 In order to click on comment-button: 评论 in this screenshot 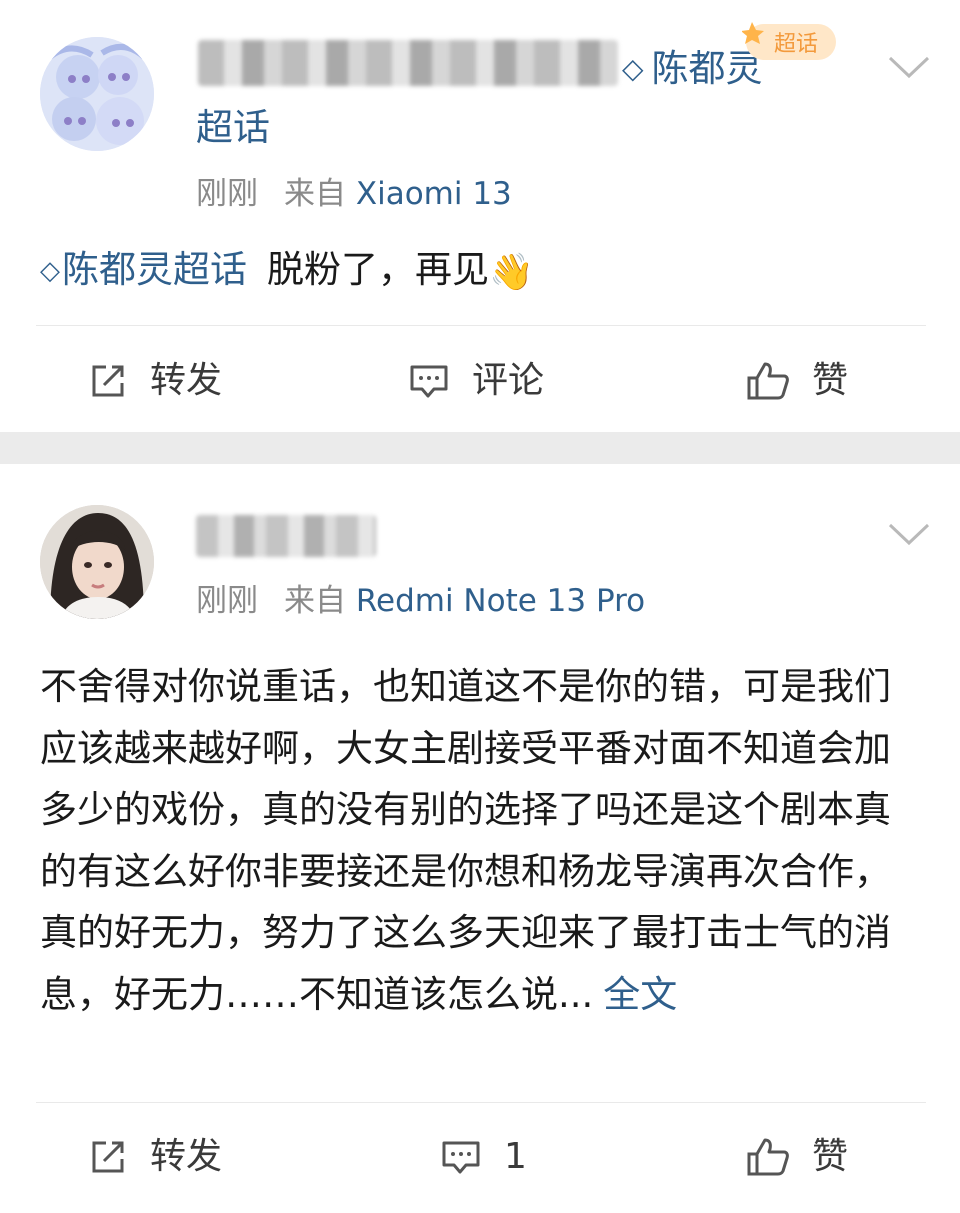, I will do `click(476, 381)`.